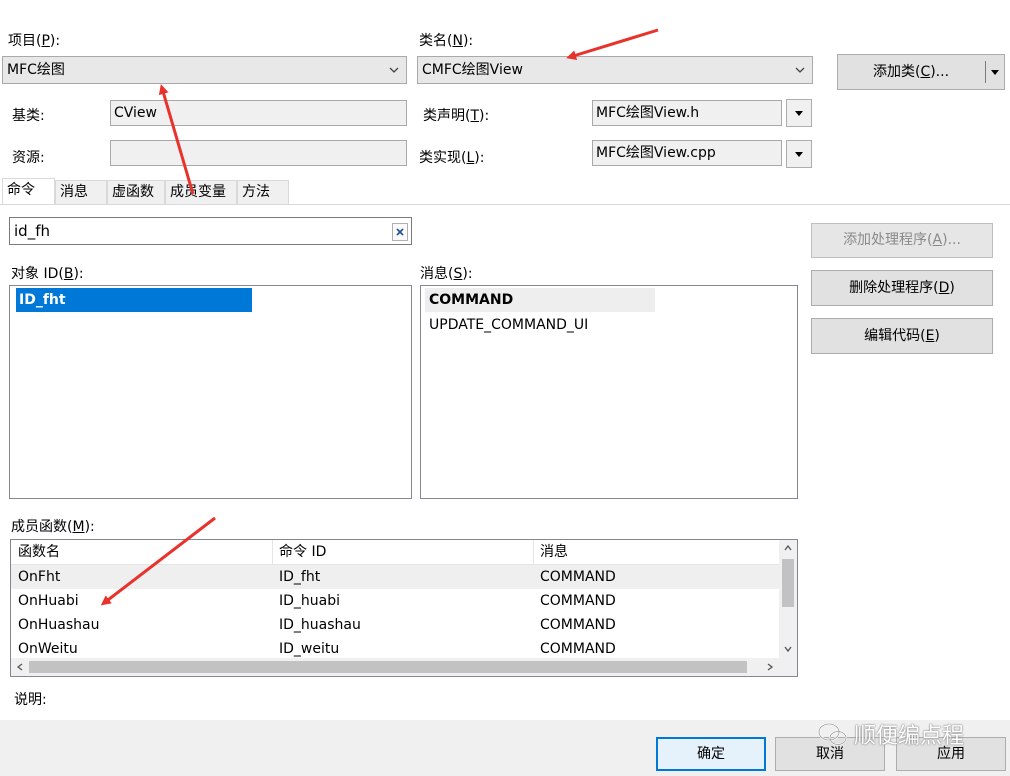 The height and width of the screenshot is (776, 1010). What do you see at coordinates (788, 667) in the screenshot?
I see `scroll-corner` at bounding box center [788, 667].